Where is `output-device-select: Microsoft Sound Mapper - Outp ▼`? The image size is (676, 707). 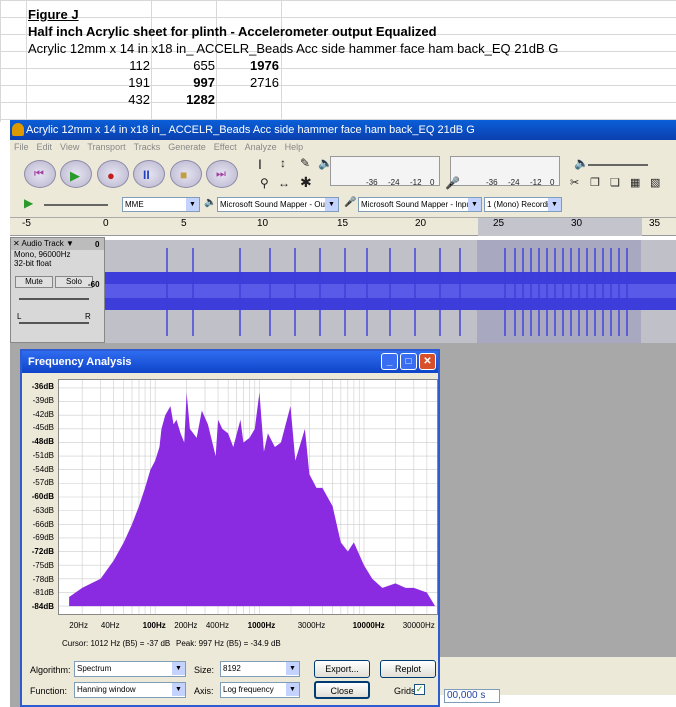
output-device-select: Microsoft Sound Mapper - Outp ▼ is located at coordinates (278, 204).